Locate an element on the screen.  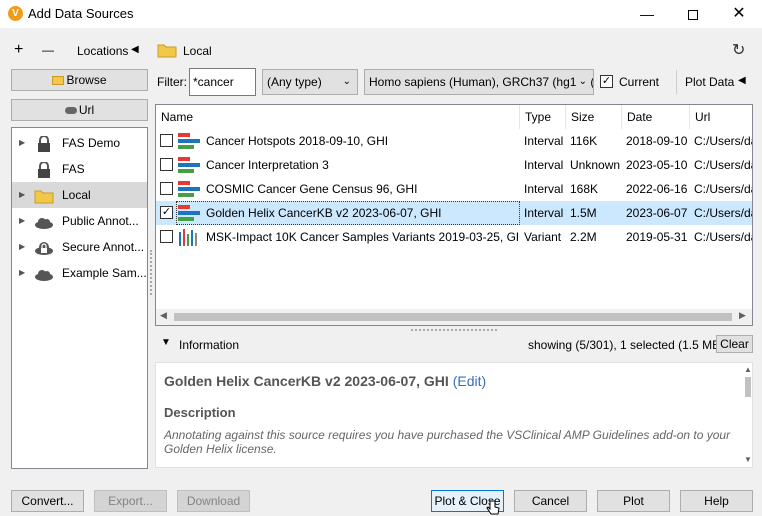
checkmark-icon: ✓ is located at coordinates (606, 81).